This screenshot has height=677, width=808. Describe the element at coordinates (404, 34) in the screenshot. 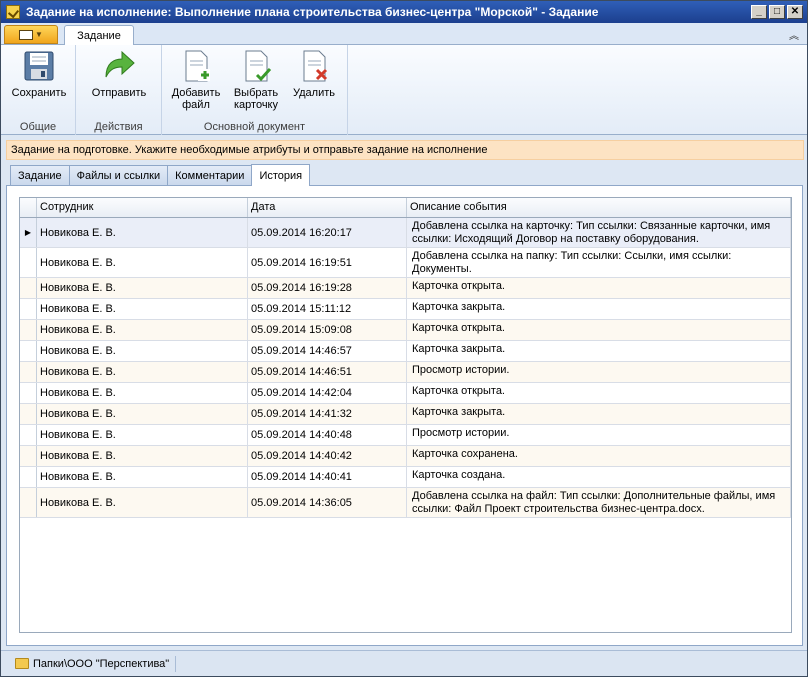

I see `ribbon-tabs: ▼ Задание ︽` at that location.